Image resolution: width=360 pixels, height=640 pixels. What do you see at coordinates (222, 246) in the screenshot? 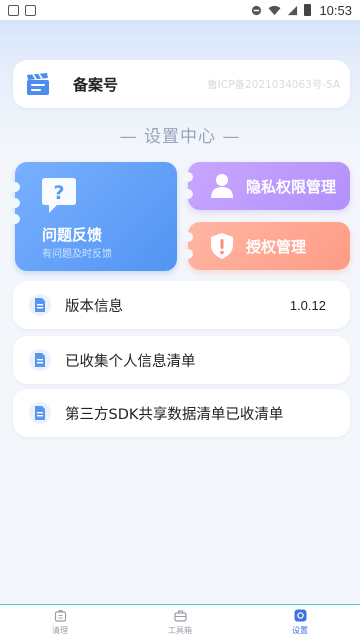
I see `shield-icon` at bounding box center [222, 246].